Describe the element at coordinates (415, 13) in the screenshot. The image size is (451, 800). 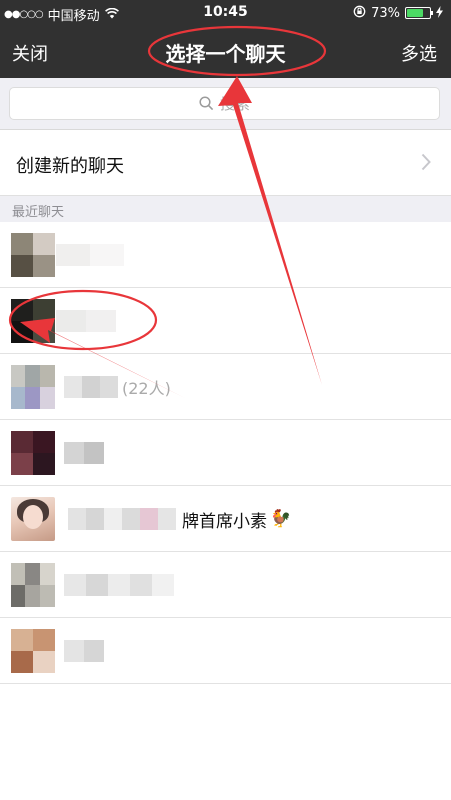
I see `battery-level` at that location.